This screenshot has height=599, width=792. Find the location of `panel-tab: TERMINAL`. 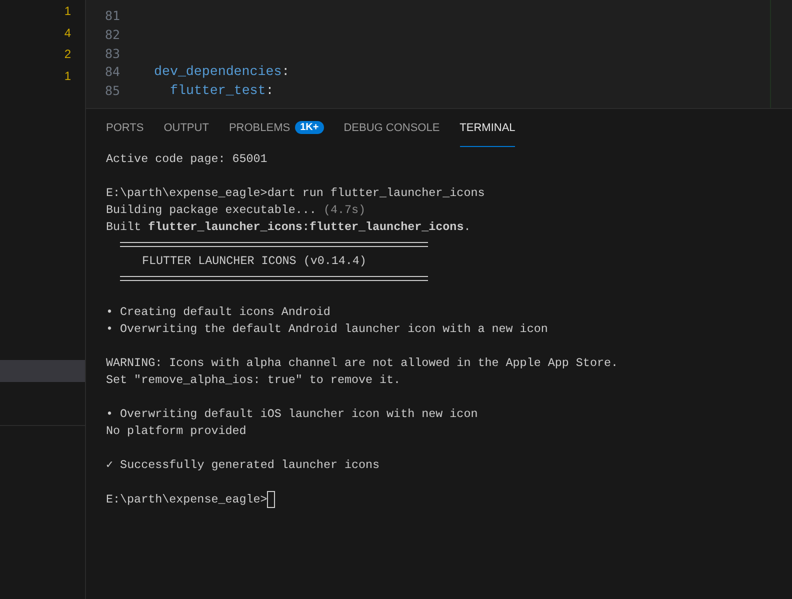

panel-tab: TERMINAL is located at coordinates (488, 128).